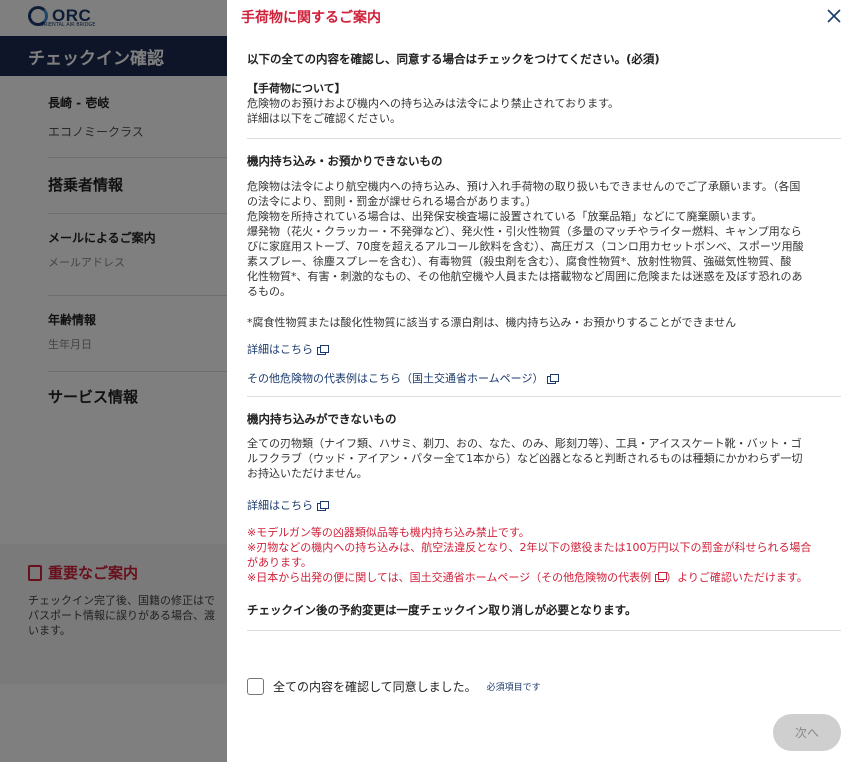 The width and height of the screenshot is (850, 762). Describe the element at coordinates (375, 686) in the screenshot. I see `agree-label: 全ての内容を確認して同意しました。` at that location.